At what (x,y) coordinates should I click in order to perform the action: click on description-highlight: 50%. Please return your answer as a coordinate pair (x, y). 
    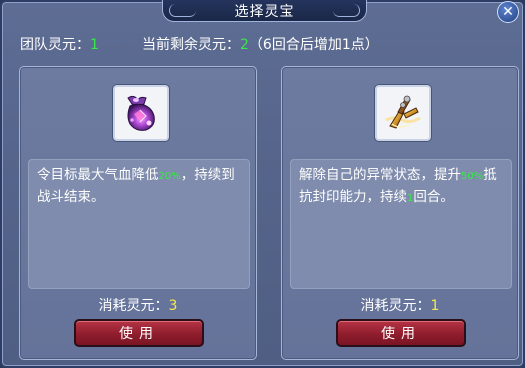
    Looking at the image, I should click on (472, 176).